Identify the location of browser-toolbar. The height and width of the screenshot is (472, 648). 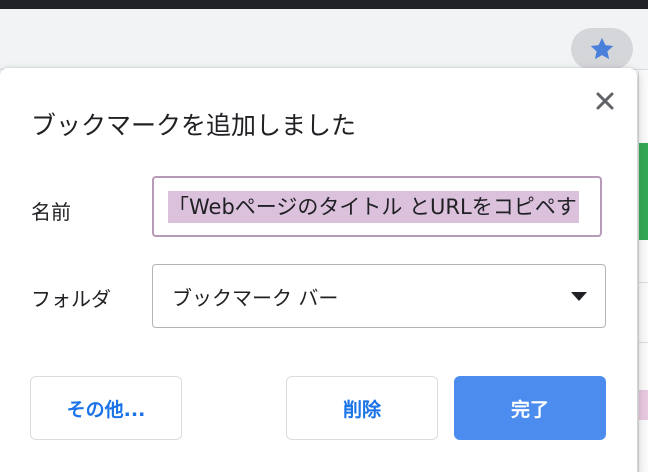
(324, 39).